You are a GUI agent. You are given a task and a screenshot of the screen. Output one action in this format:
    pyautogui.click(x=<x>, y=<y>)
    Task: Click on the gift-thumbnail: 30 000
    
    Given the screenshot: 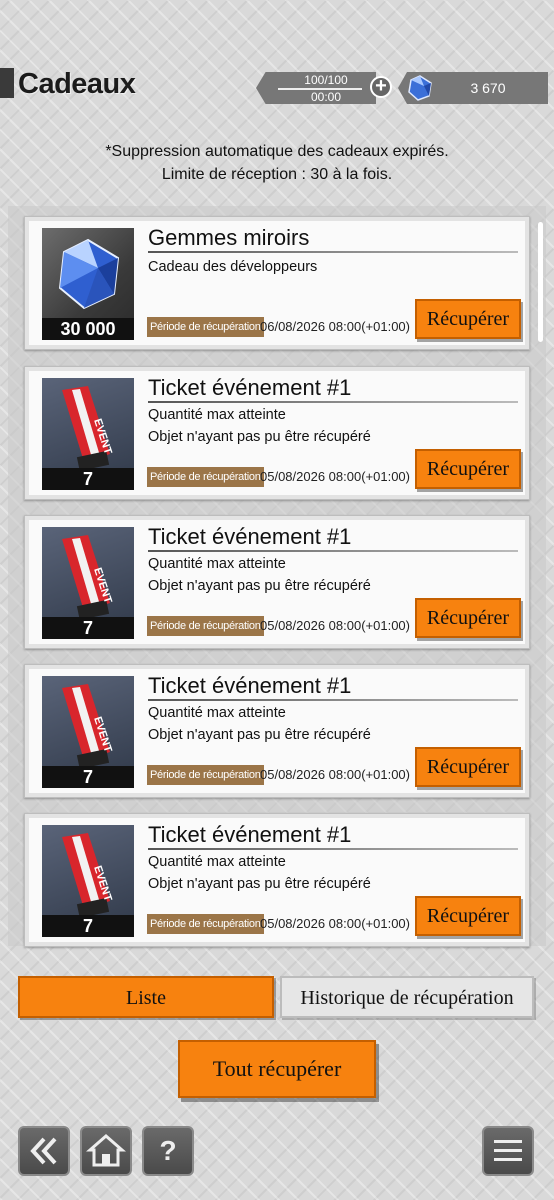 What is the action you would take?
    pyautogui.click(x=88, y=284)
    